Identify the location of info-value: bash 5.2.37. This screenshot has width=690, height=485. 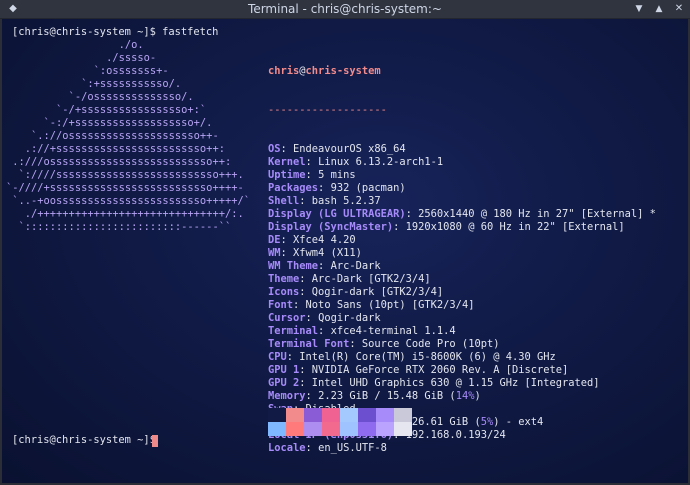
(346, 201).